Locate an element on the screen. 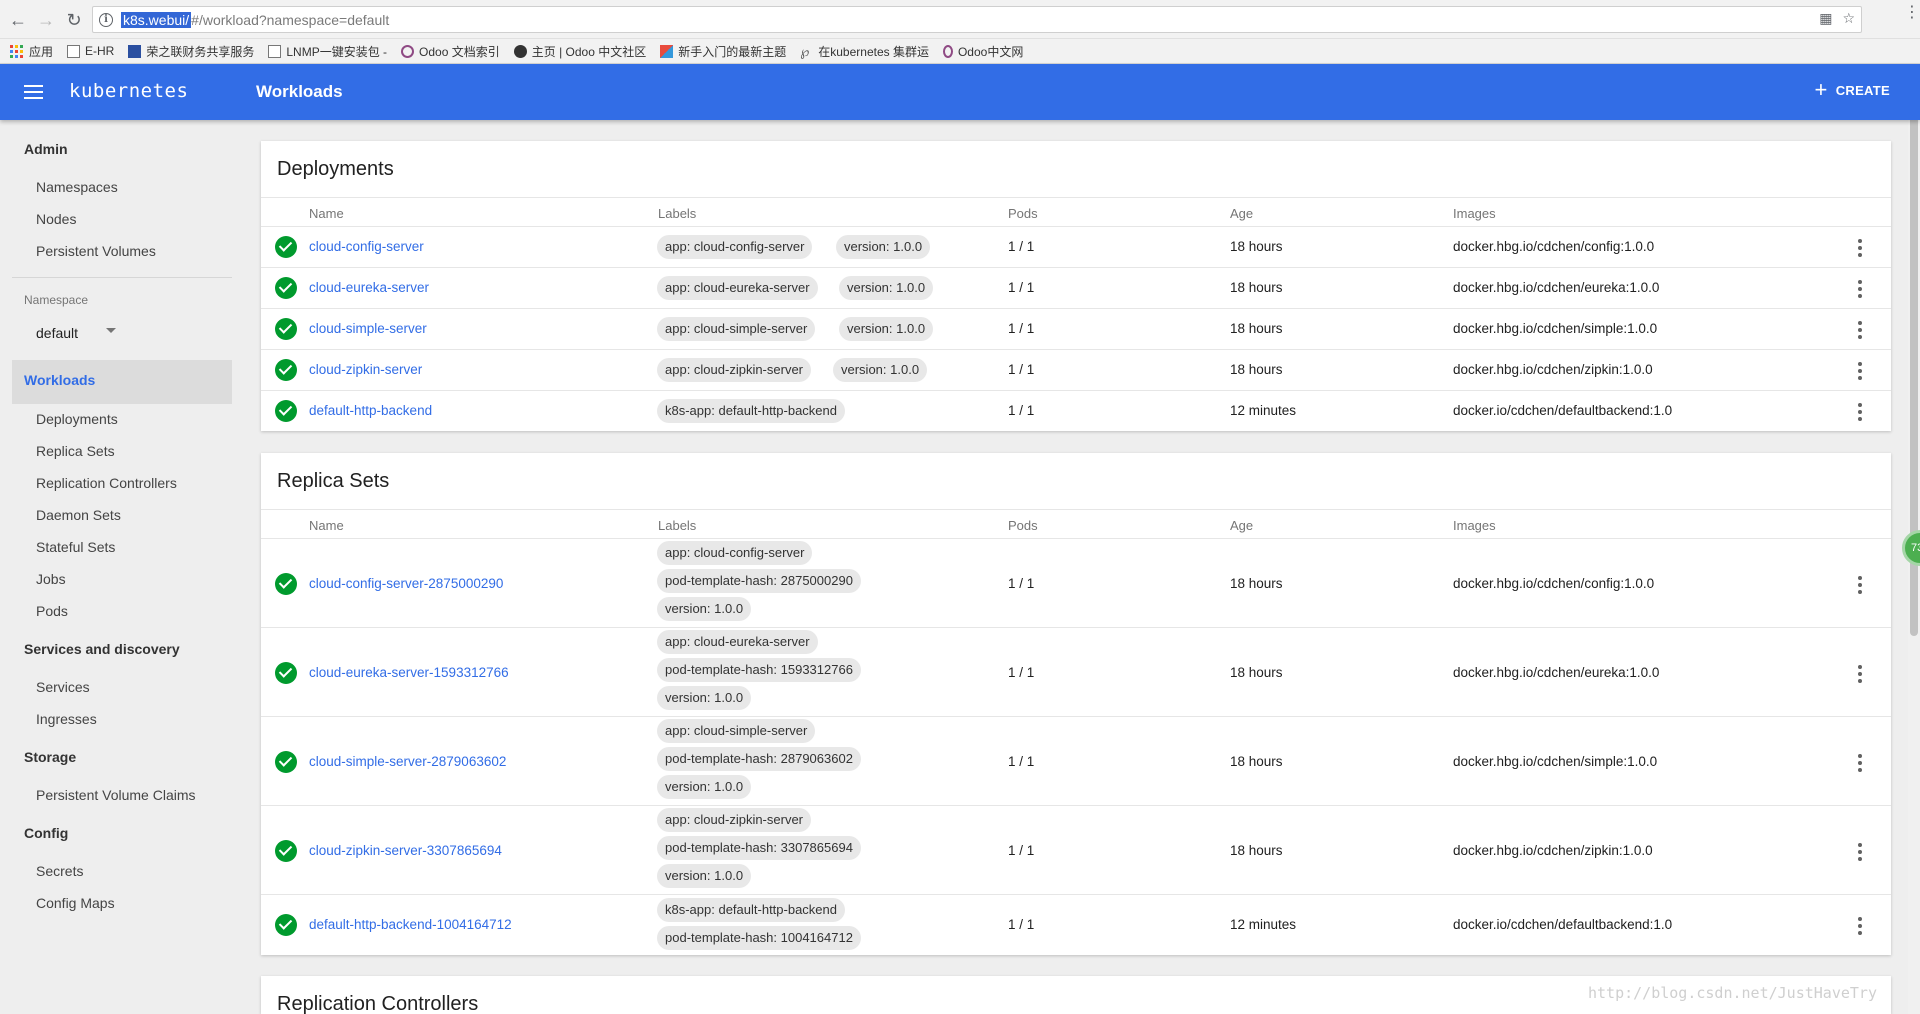 This screenshot has width=1920, height=1014. sidebar-section-services: Services and discovery is located at coordinates (102, 649).